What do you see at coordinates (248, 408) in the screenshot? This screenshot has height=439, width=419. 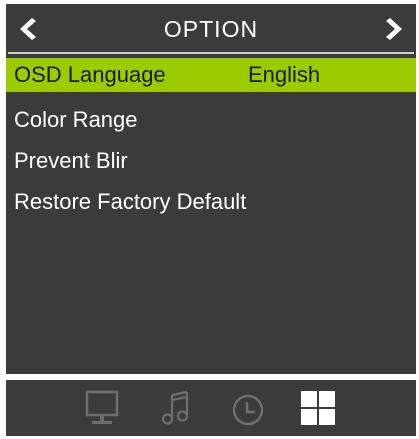 I see `clock-icon` at bounding box center [248, 408].